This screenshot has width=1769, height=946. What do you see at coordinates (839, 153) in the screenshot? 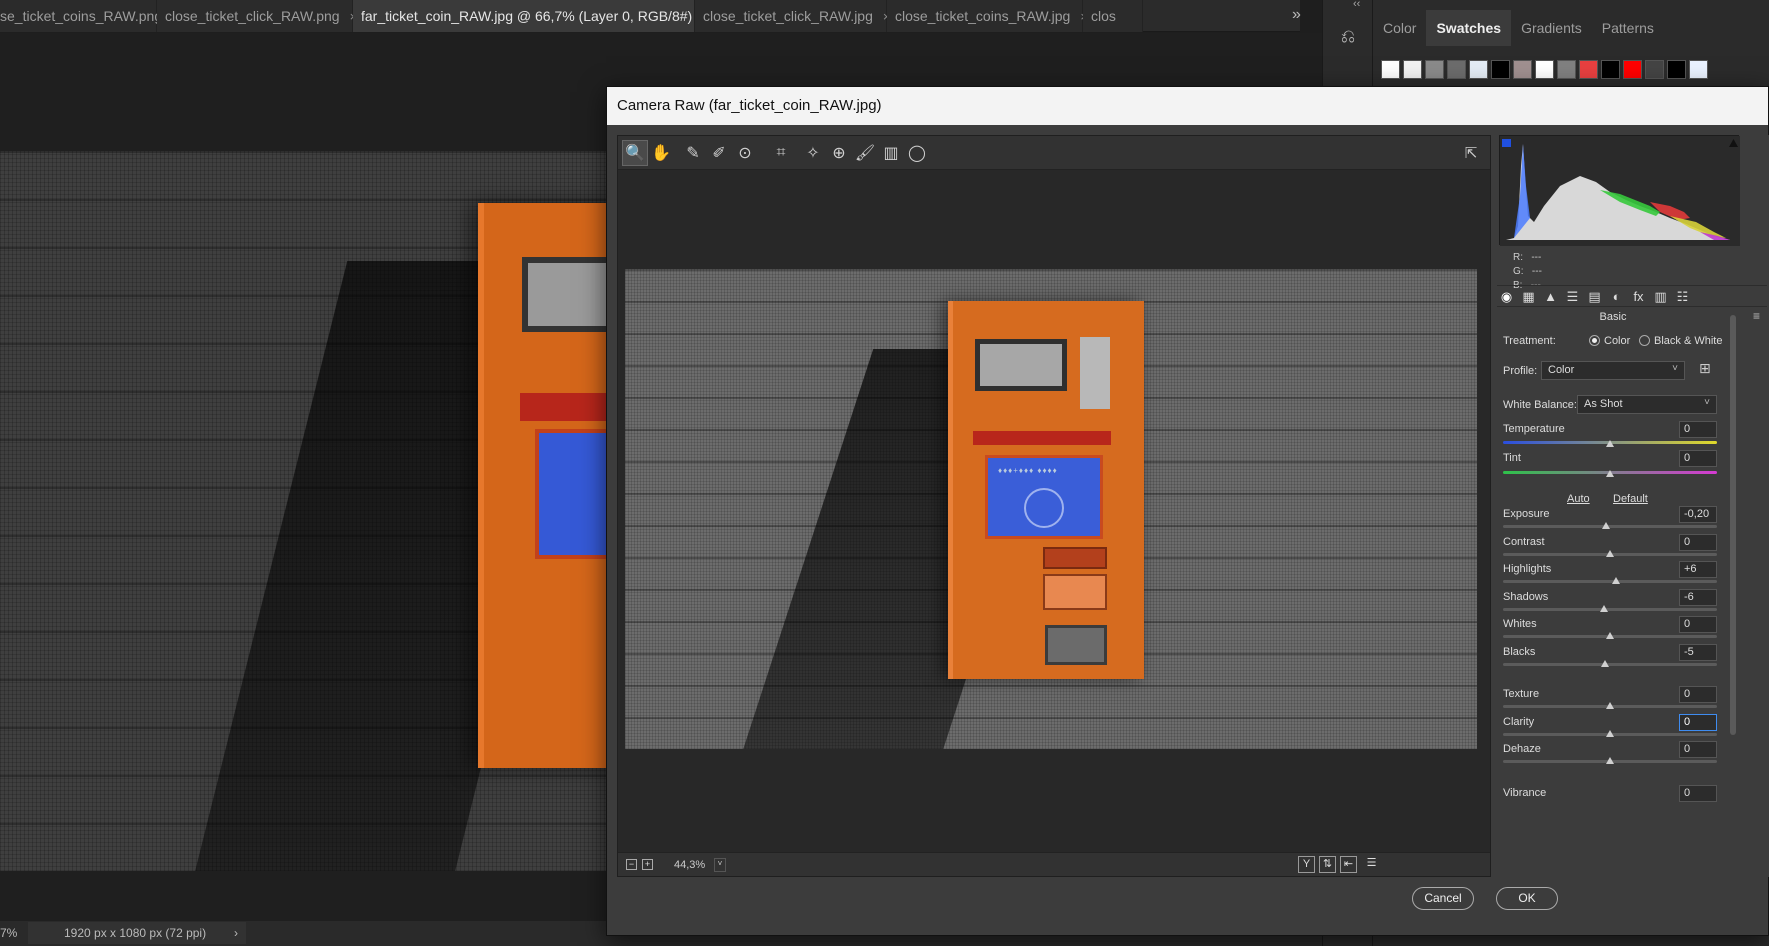
I see `red-eye-tool-icon: ⊕` at bounding box center [839, 153].